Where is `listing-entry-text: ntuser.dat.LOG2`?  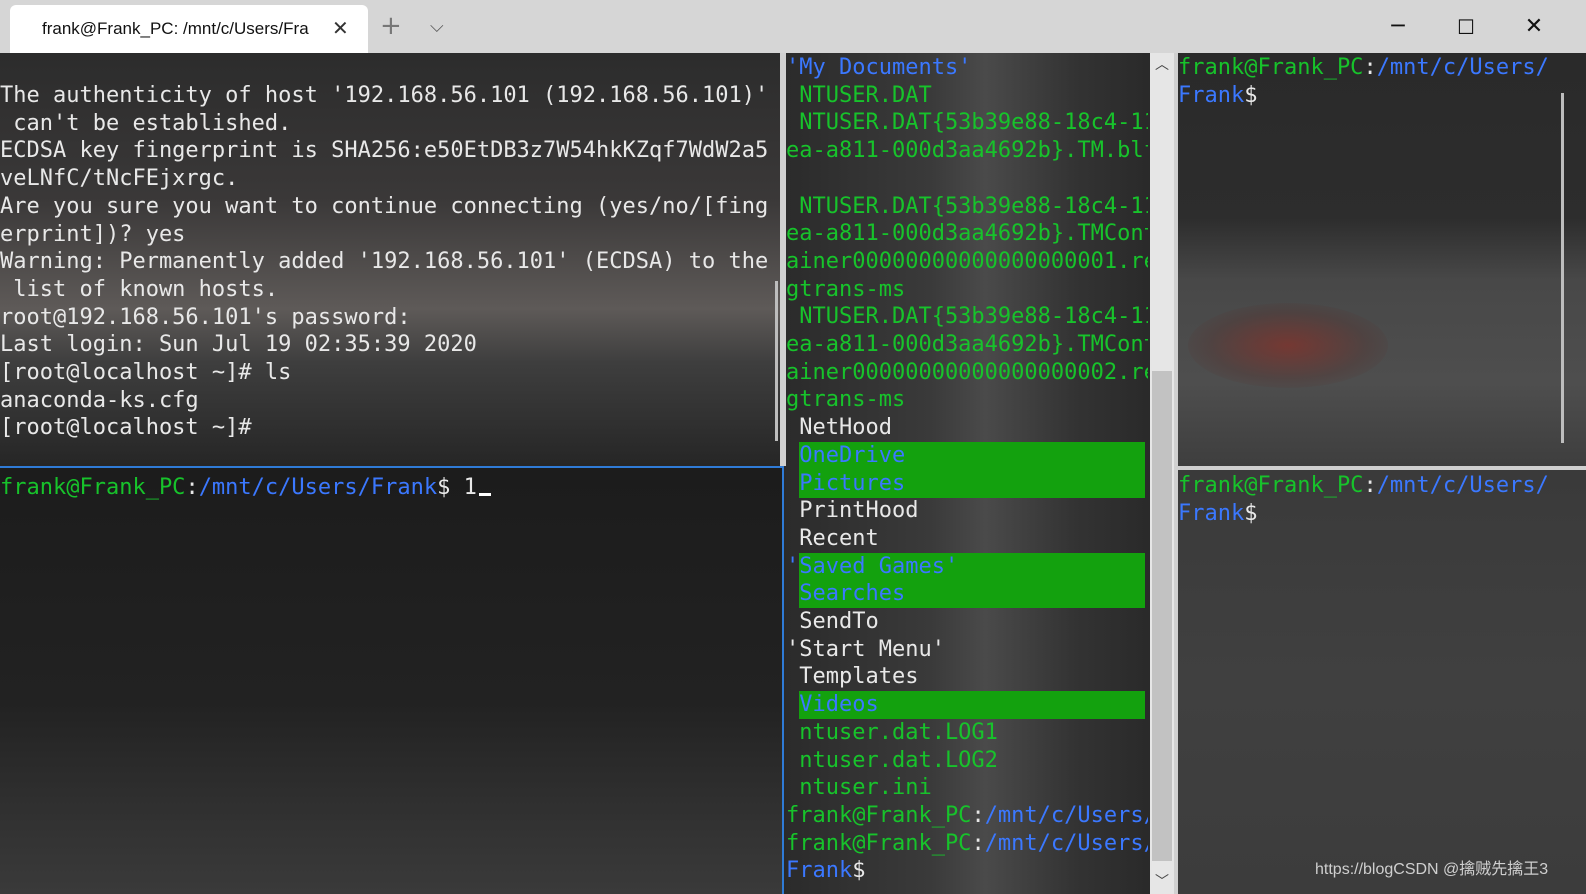
listing-entry-text: ntuser.dat.LOG2 is located at coordinates (892, 760).